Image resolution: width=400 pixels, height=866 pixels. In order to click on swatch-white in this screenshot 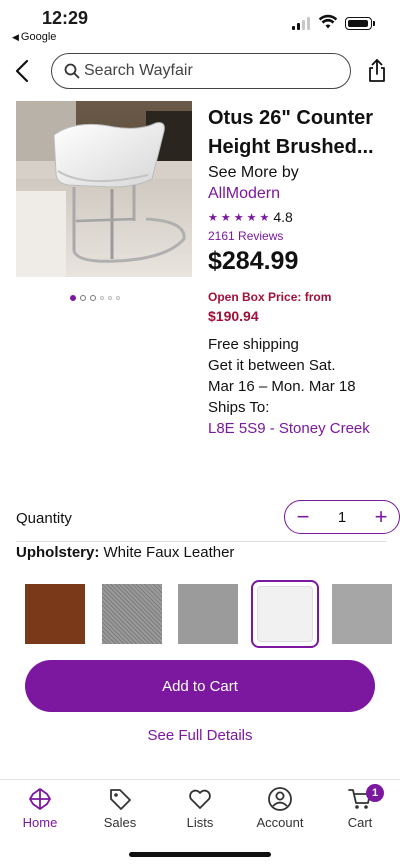, I will do `click(285, 614)`.